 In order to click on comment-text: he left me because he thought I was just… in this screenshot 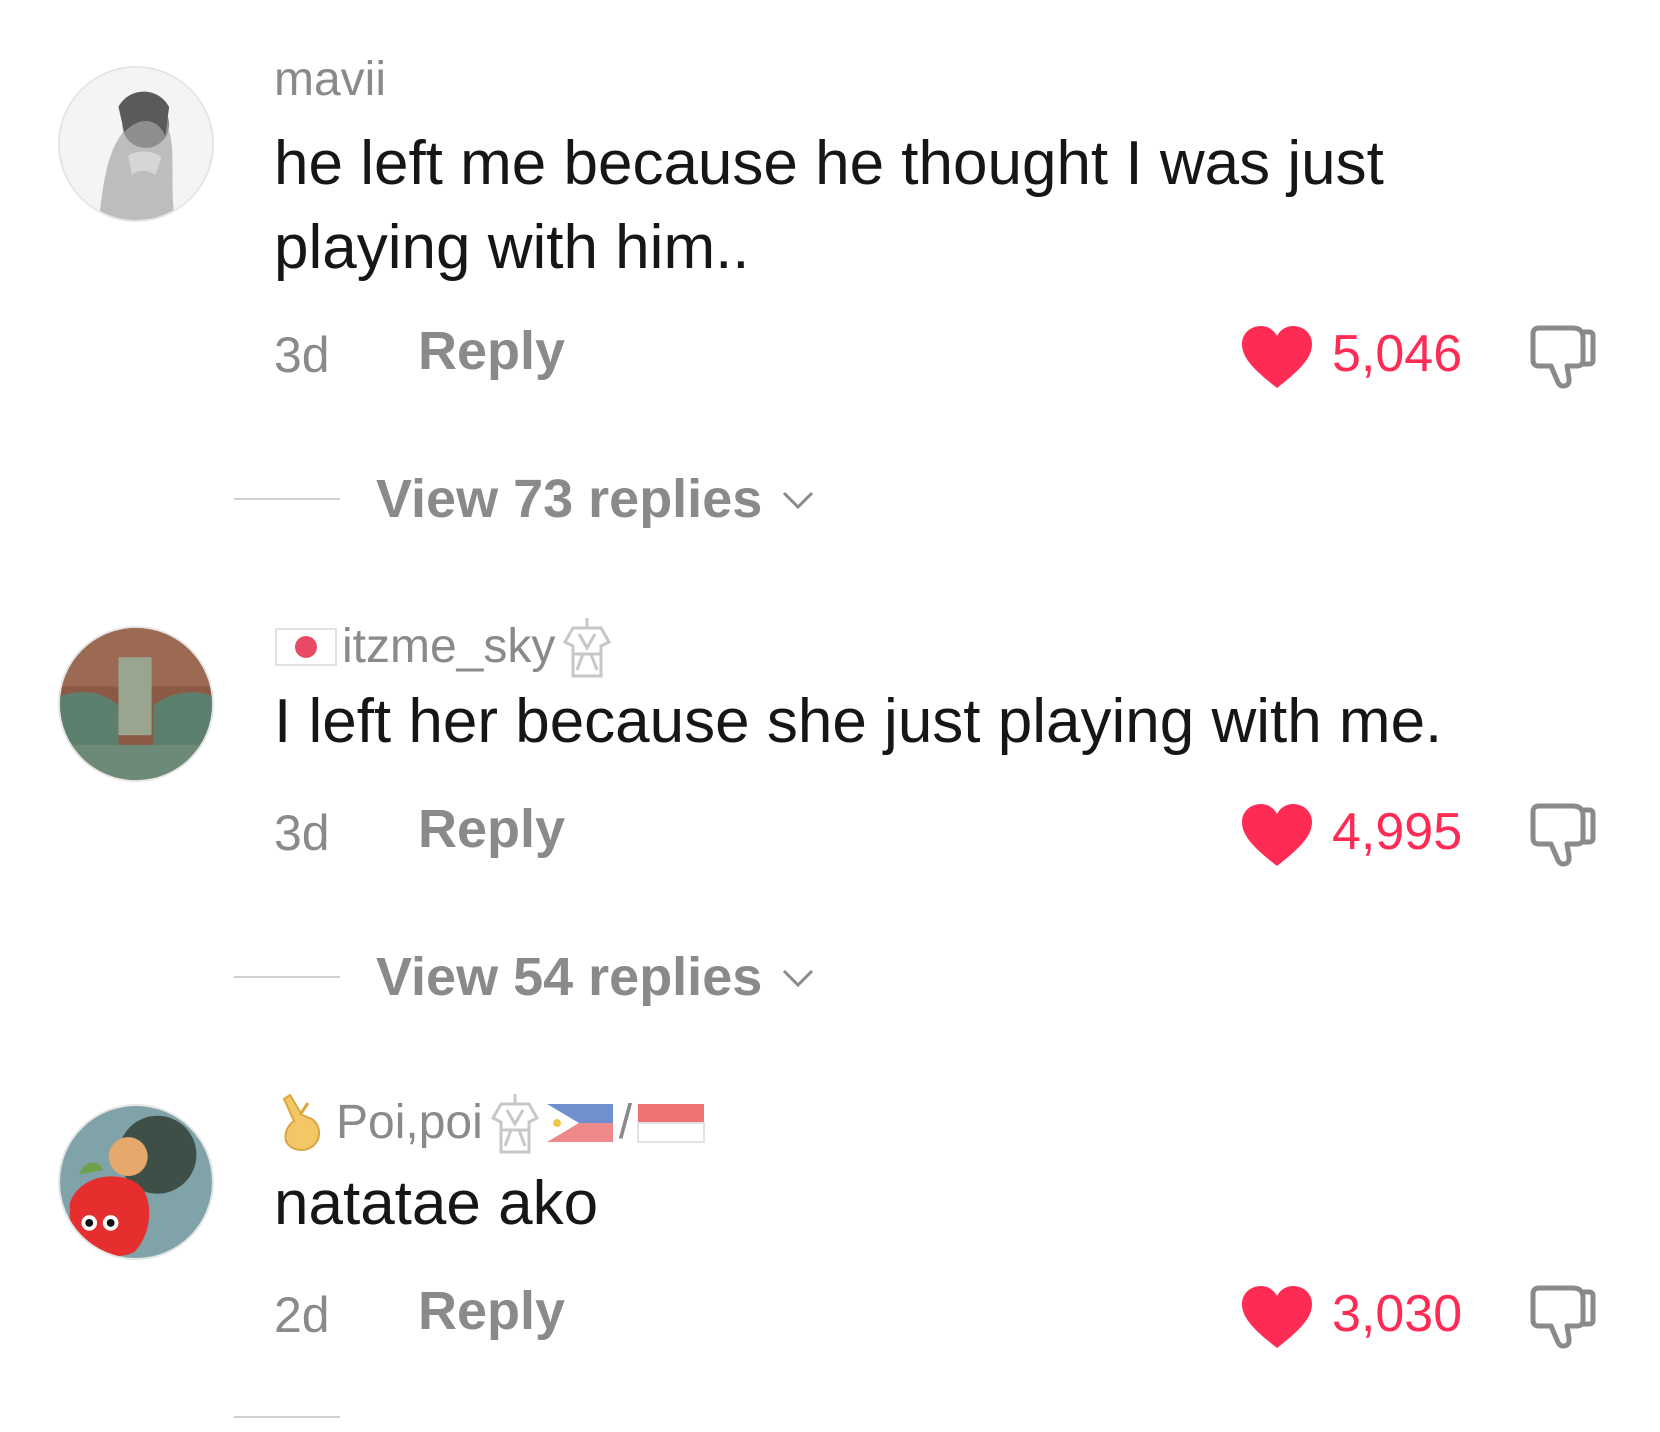, I will do `click(829, 205)`.